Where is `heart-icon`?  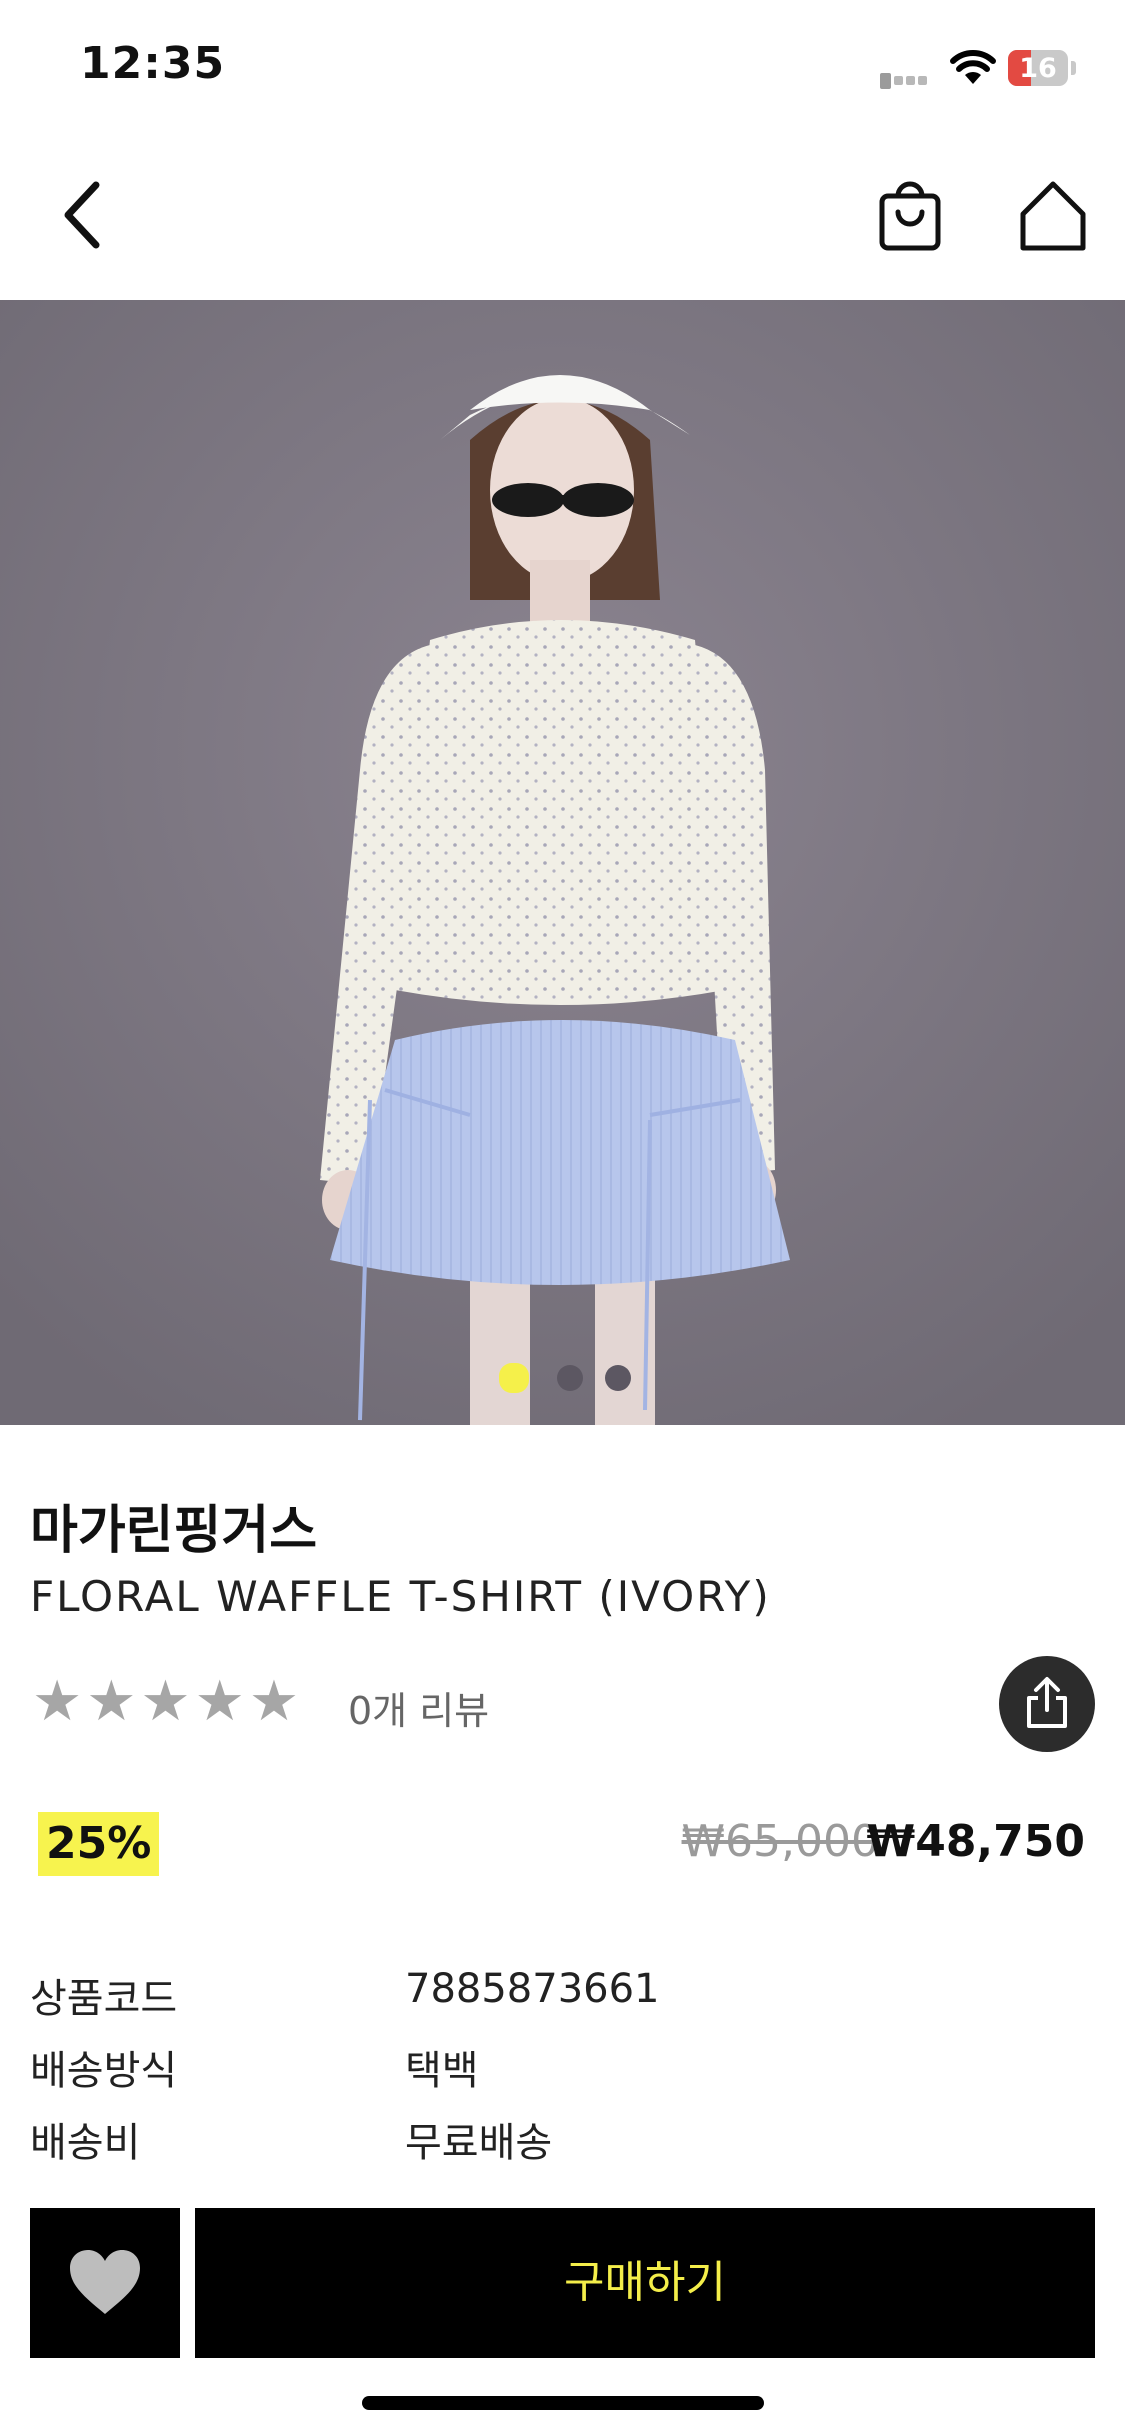
heart-icon is located at coordinates (105, 2282).